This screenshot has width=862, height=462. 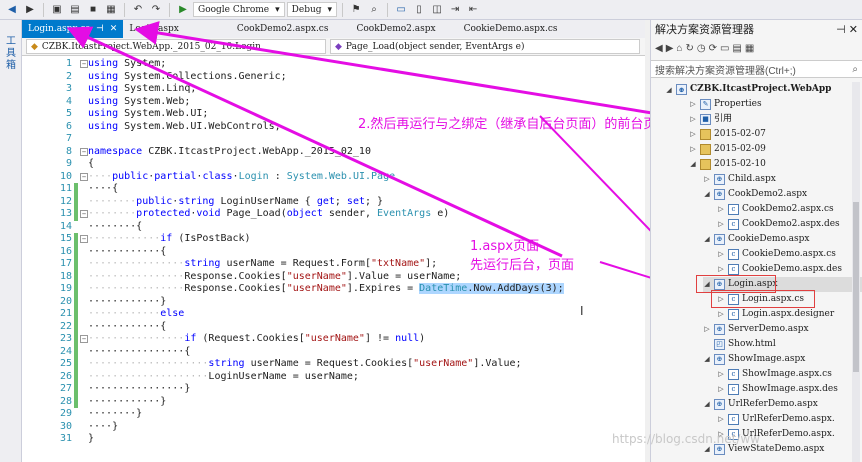 What do you see at coordinates (100, 29) in the screenshot?
I see `pin-icon: ⊣` at bounding box center [100, 29].